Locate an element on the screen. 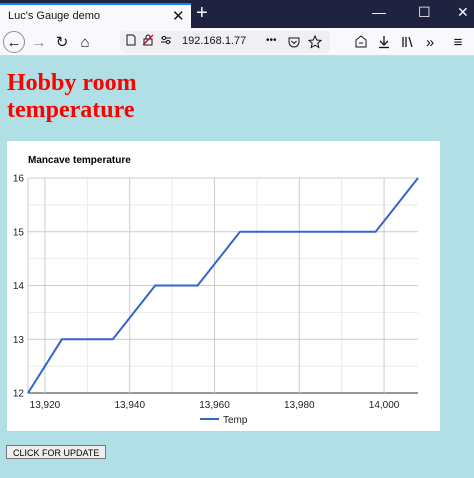  legend-label: Temp is located at coordinates (235, 420).